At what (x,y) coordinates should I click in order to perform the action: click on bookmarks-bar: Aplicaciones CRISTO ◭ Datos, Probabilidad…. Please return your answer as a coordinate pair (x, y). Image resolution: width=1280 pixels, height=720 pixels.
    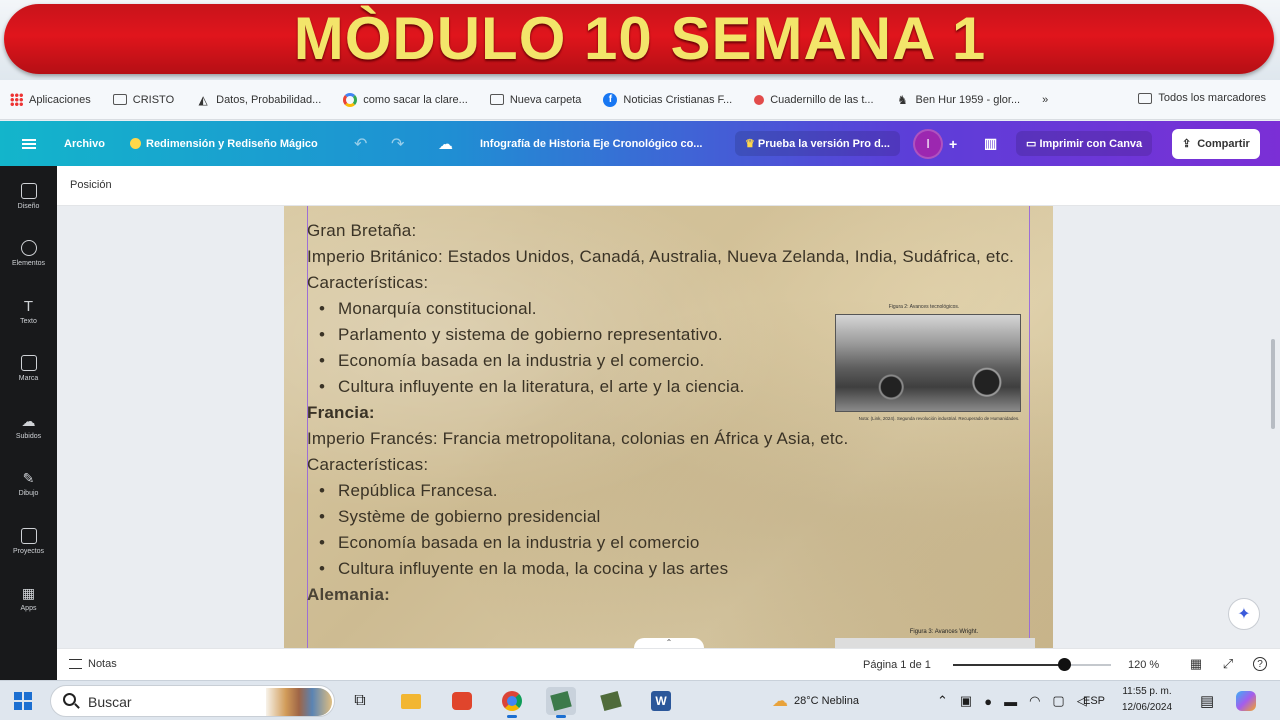
    Looking at the image, I should click on (640, 100).